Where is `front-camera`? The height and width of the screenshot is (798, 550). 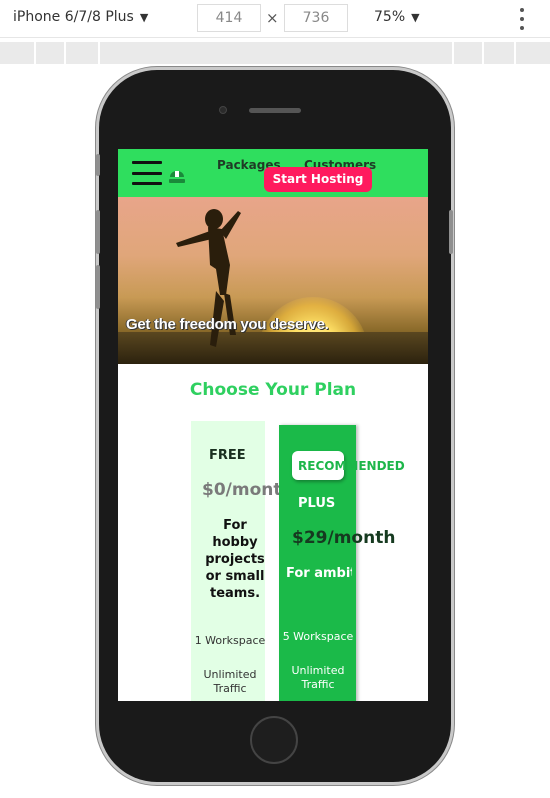
front-camera is located at coordinates (223, 110).